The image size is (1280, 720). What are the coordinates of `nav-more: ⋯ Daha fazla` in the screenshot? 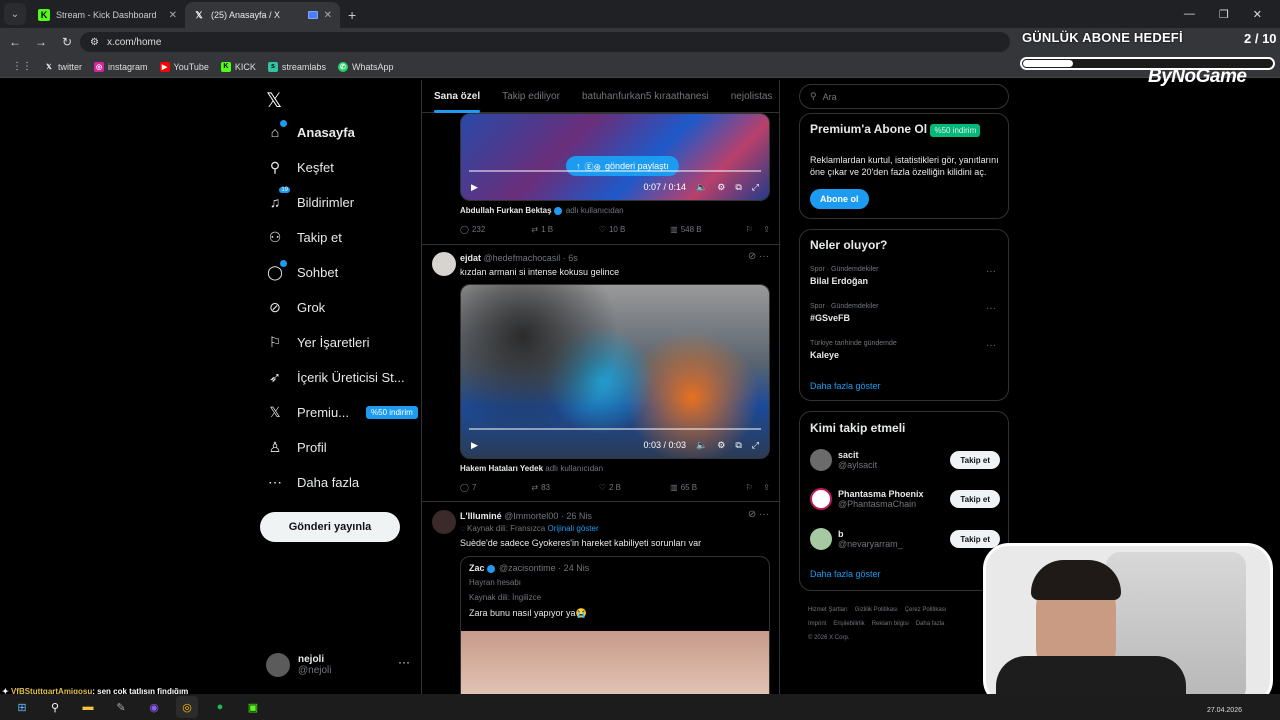 It's located at (312, 482).